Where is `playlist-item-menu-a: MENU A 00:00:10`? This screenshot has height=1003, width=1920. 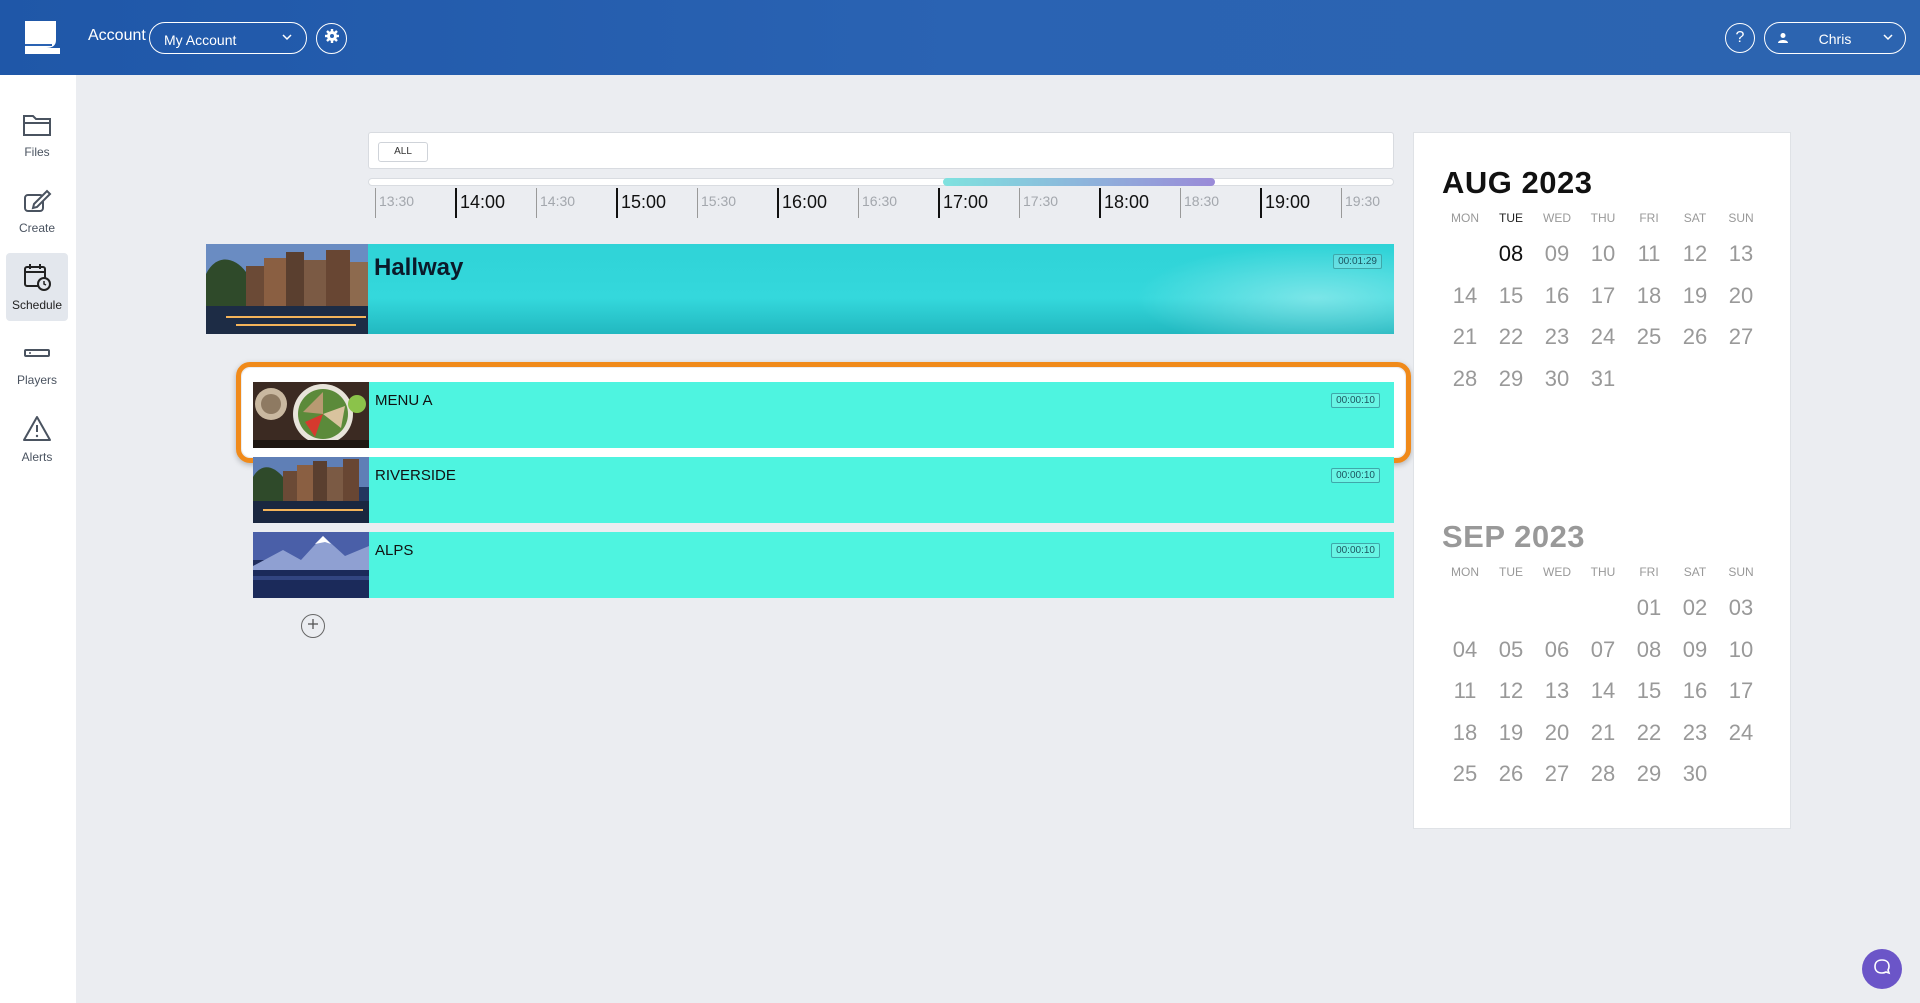 playlist-item-menu-a: MENU A 00:00:10 is located at coordinates (823, 415).